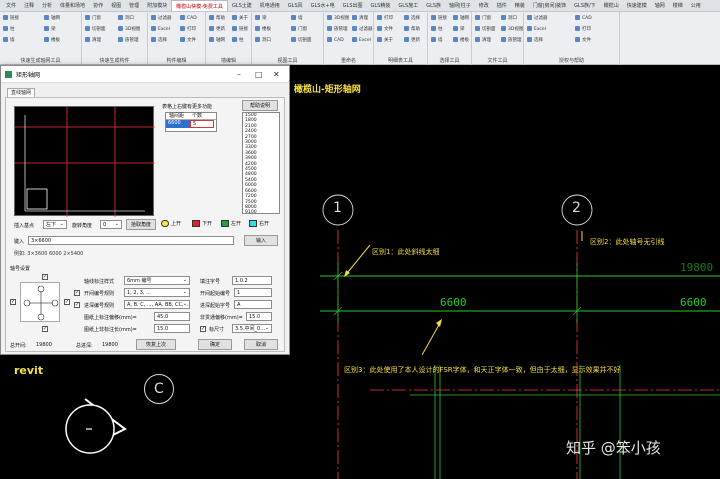  What do you see at coordinates (202, 224) in the screenshot?
I see `open-down-button: 下开` at bounding box center [202, 224].